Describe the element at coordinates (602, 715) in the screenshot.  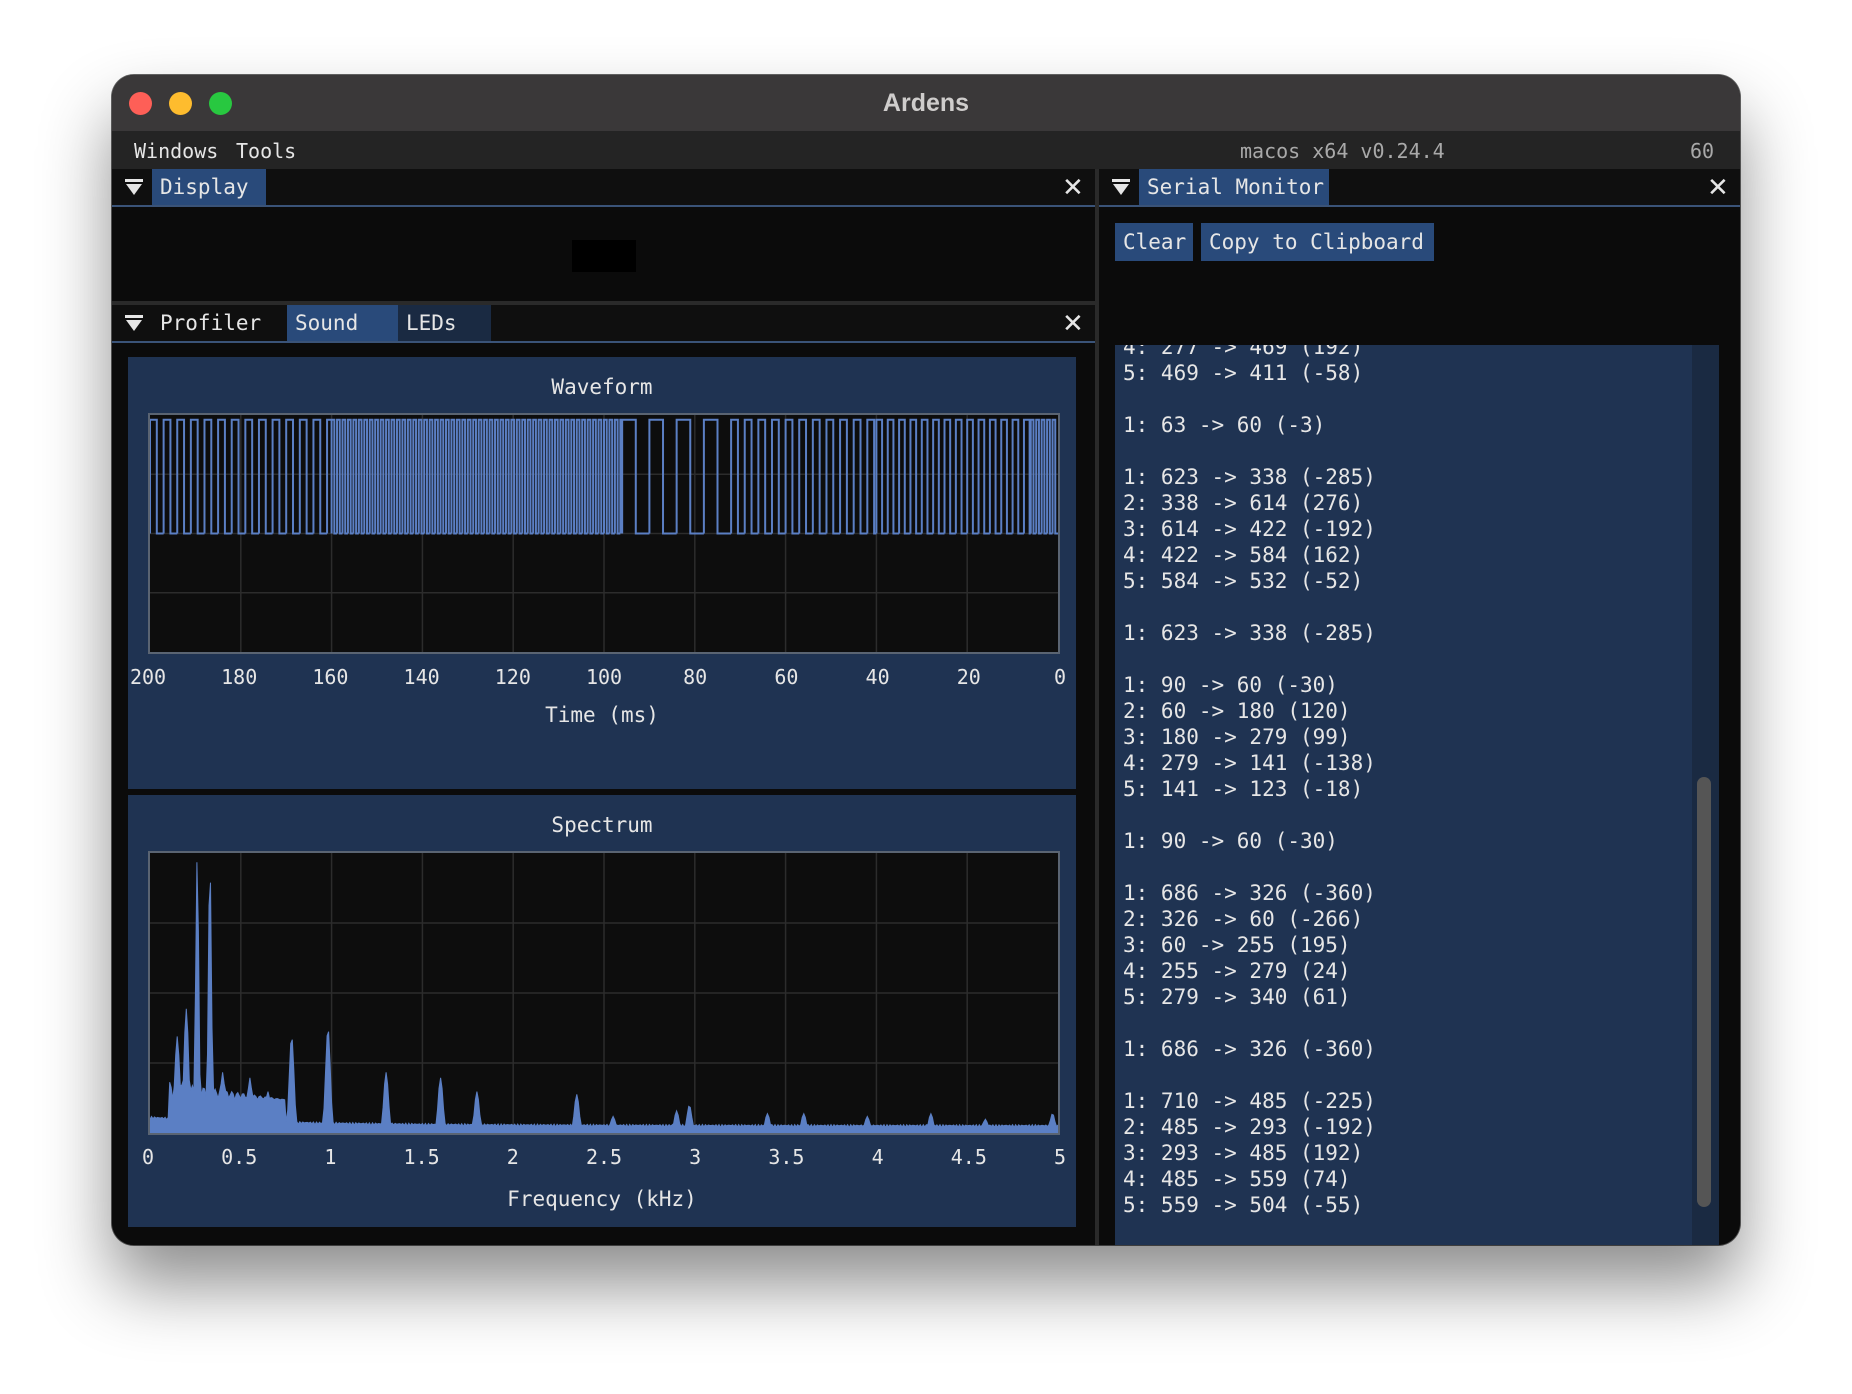
I see `waveform-x-label: Time (ms)` at that location.